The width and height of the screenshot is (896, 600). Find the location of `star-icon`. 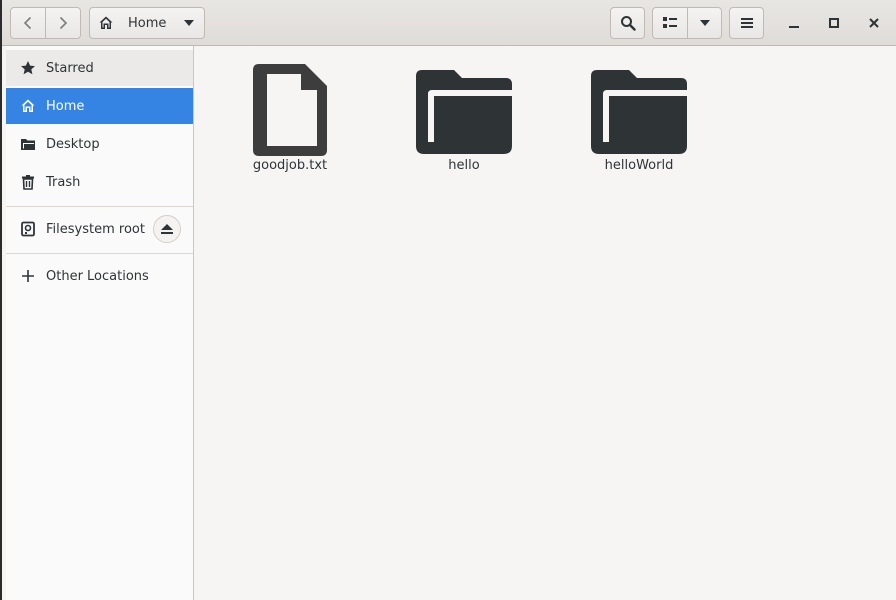

star-icon is located at coordinates (28, 68).